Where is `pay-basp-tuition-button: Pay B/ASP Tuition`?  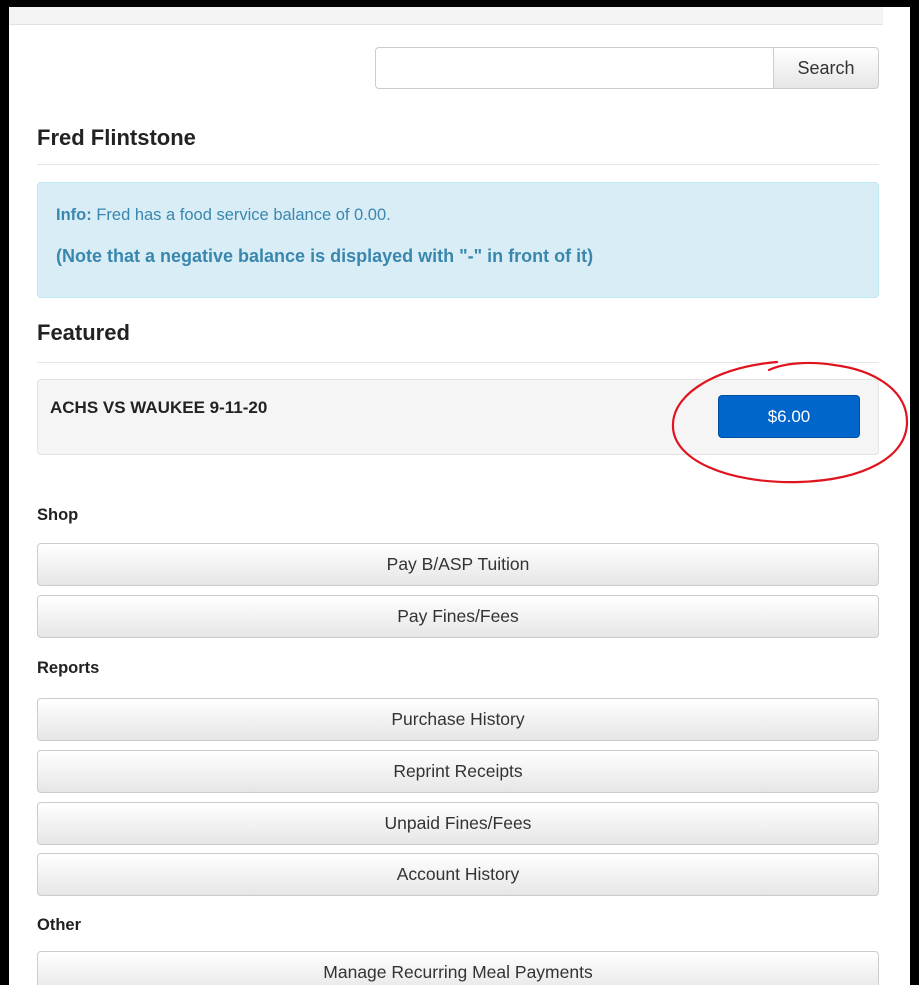 pay-basp-tuition-button: Pay B/ASP Tuition is located at coordinates (458, 564).